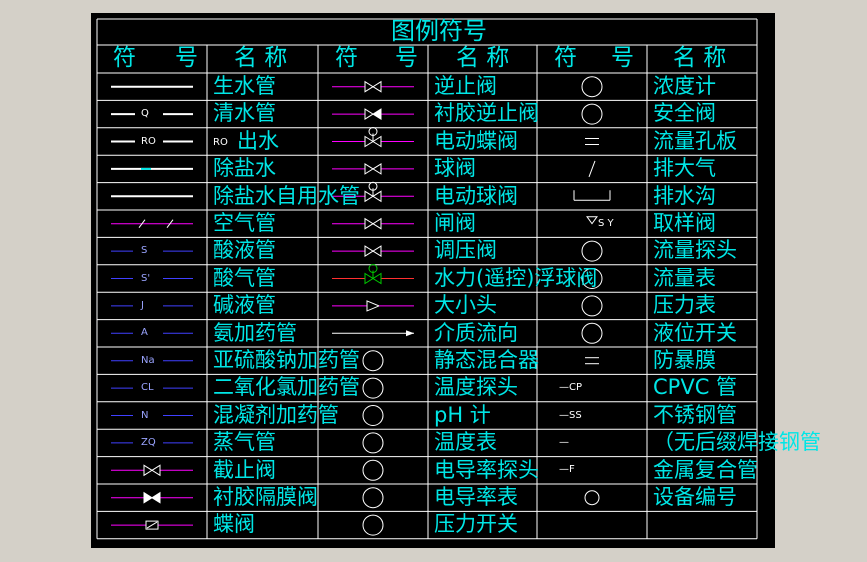 The image size is (867, 562). I want to click on pipe-name: 酸液管, so click(244, 250).